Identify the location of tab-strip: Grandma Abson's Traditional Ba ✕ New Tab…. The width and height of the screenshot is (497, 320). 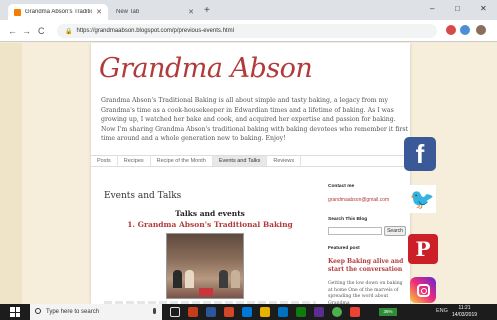
(248, 10).